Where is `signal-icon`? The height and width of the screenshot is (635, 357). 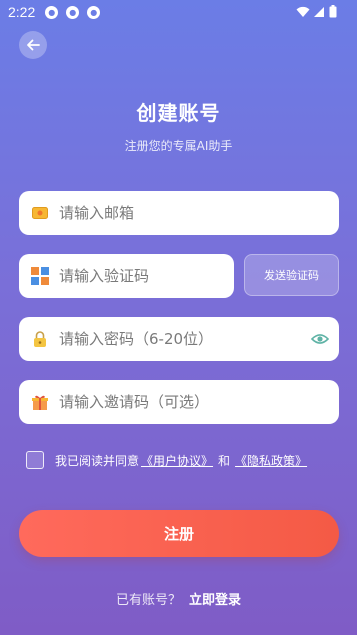
signal-icon is located at coordinates (319, 11).